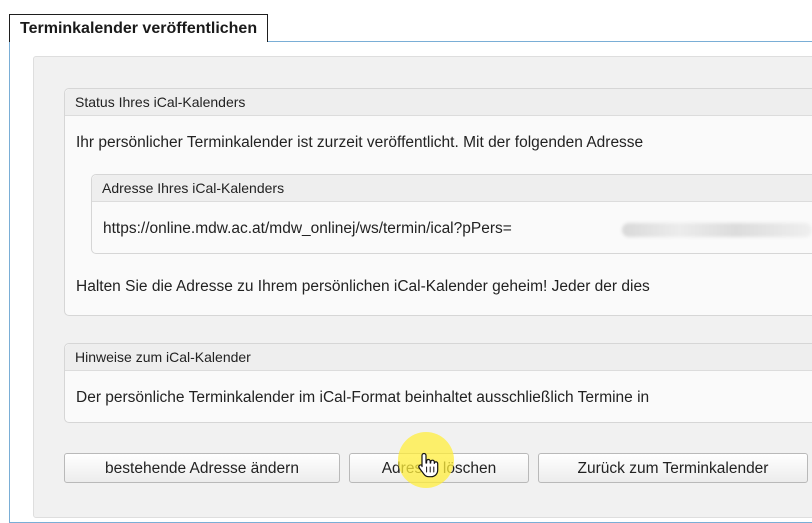 This screenshot has width=812, height=523. I want to click on back-to-calendar-button: Zurück zum Terminkalender, so click(673, 468).